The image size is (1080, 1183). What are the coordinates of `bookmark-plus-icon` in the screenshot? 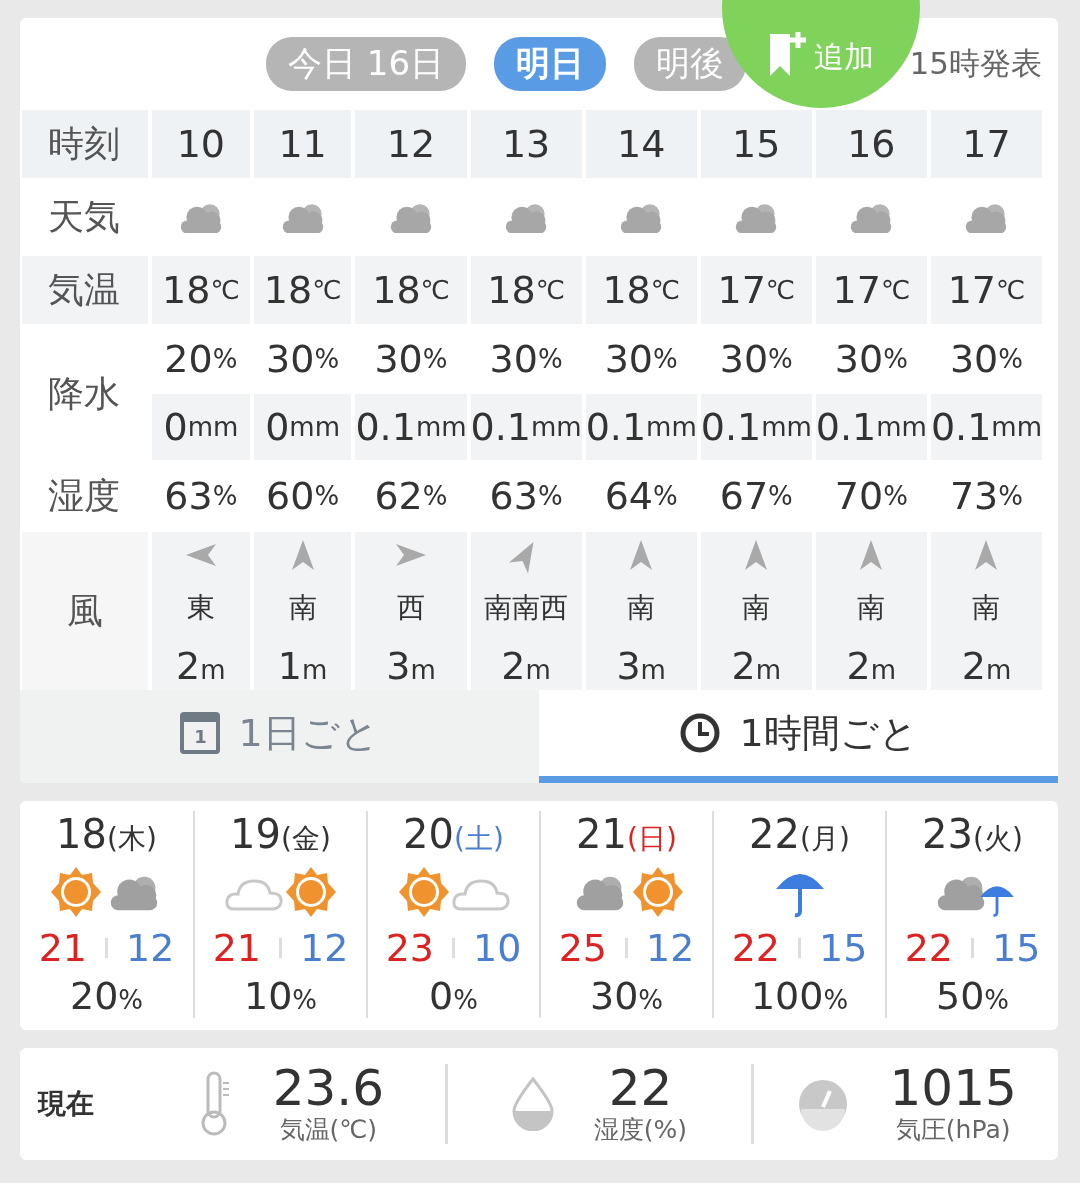 It's located at (788, 54).